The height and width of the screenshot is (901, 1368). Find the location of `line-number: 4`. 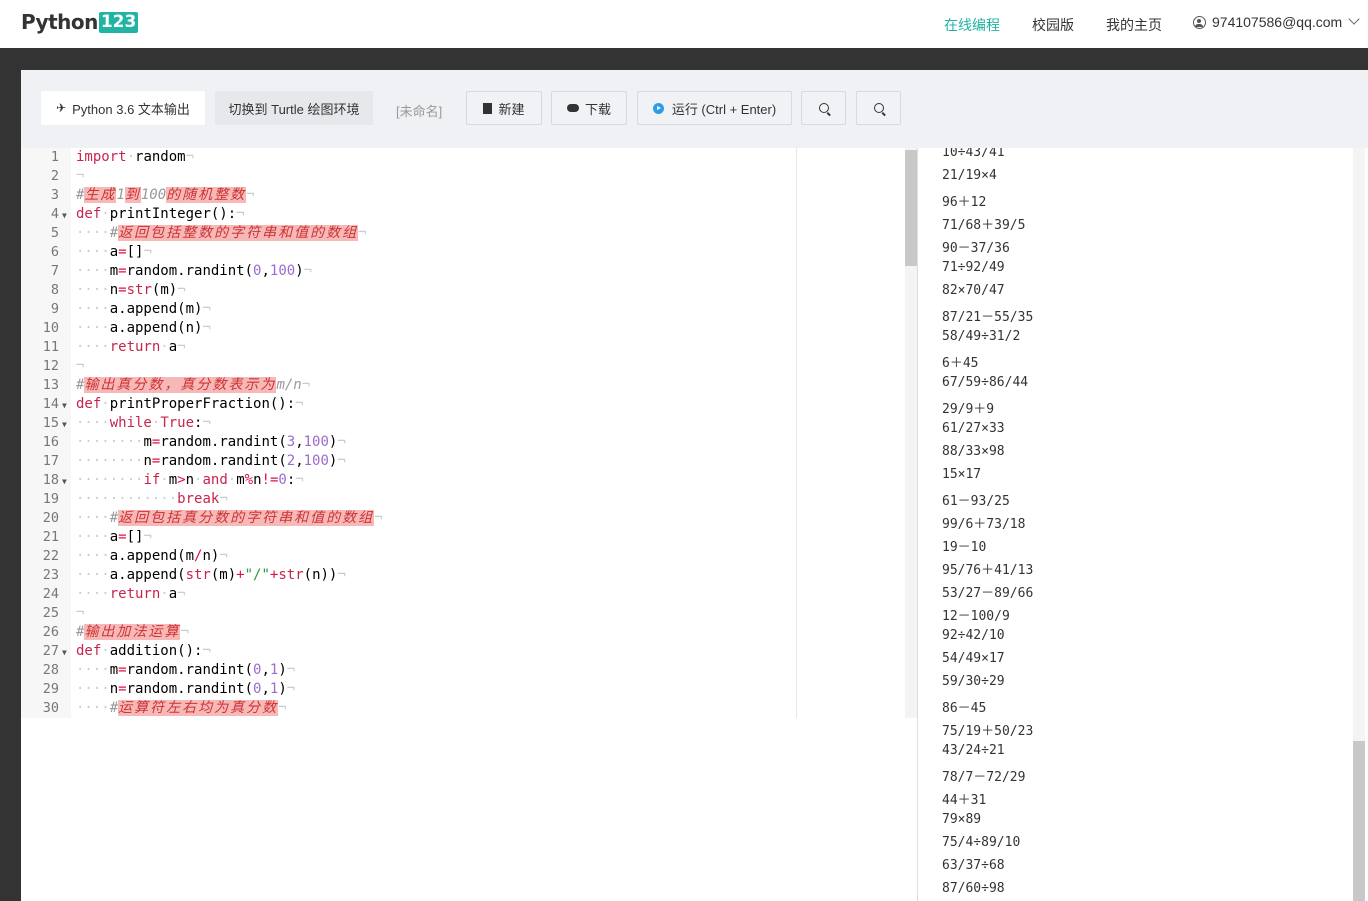

line-number: 4 is located at coordinates (54, 214).